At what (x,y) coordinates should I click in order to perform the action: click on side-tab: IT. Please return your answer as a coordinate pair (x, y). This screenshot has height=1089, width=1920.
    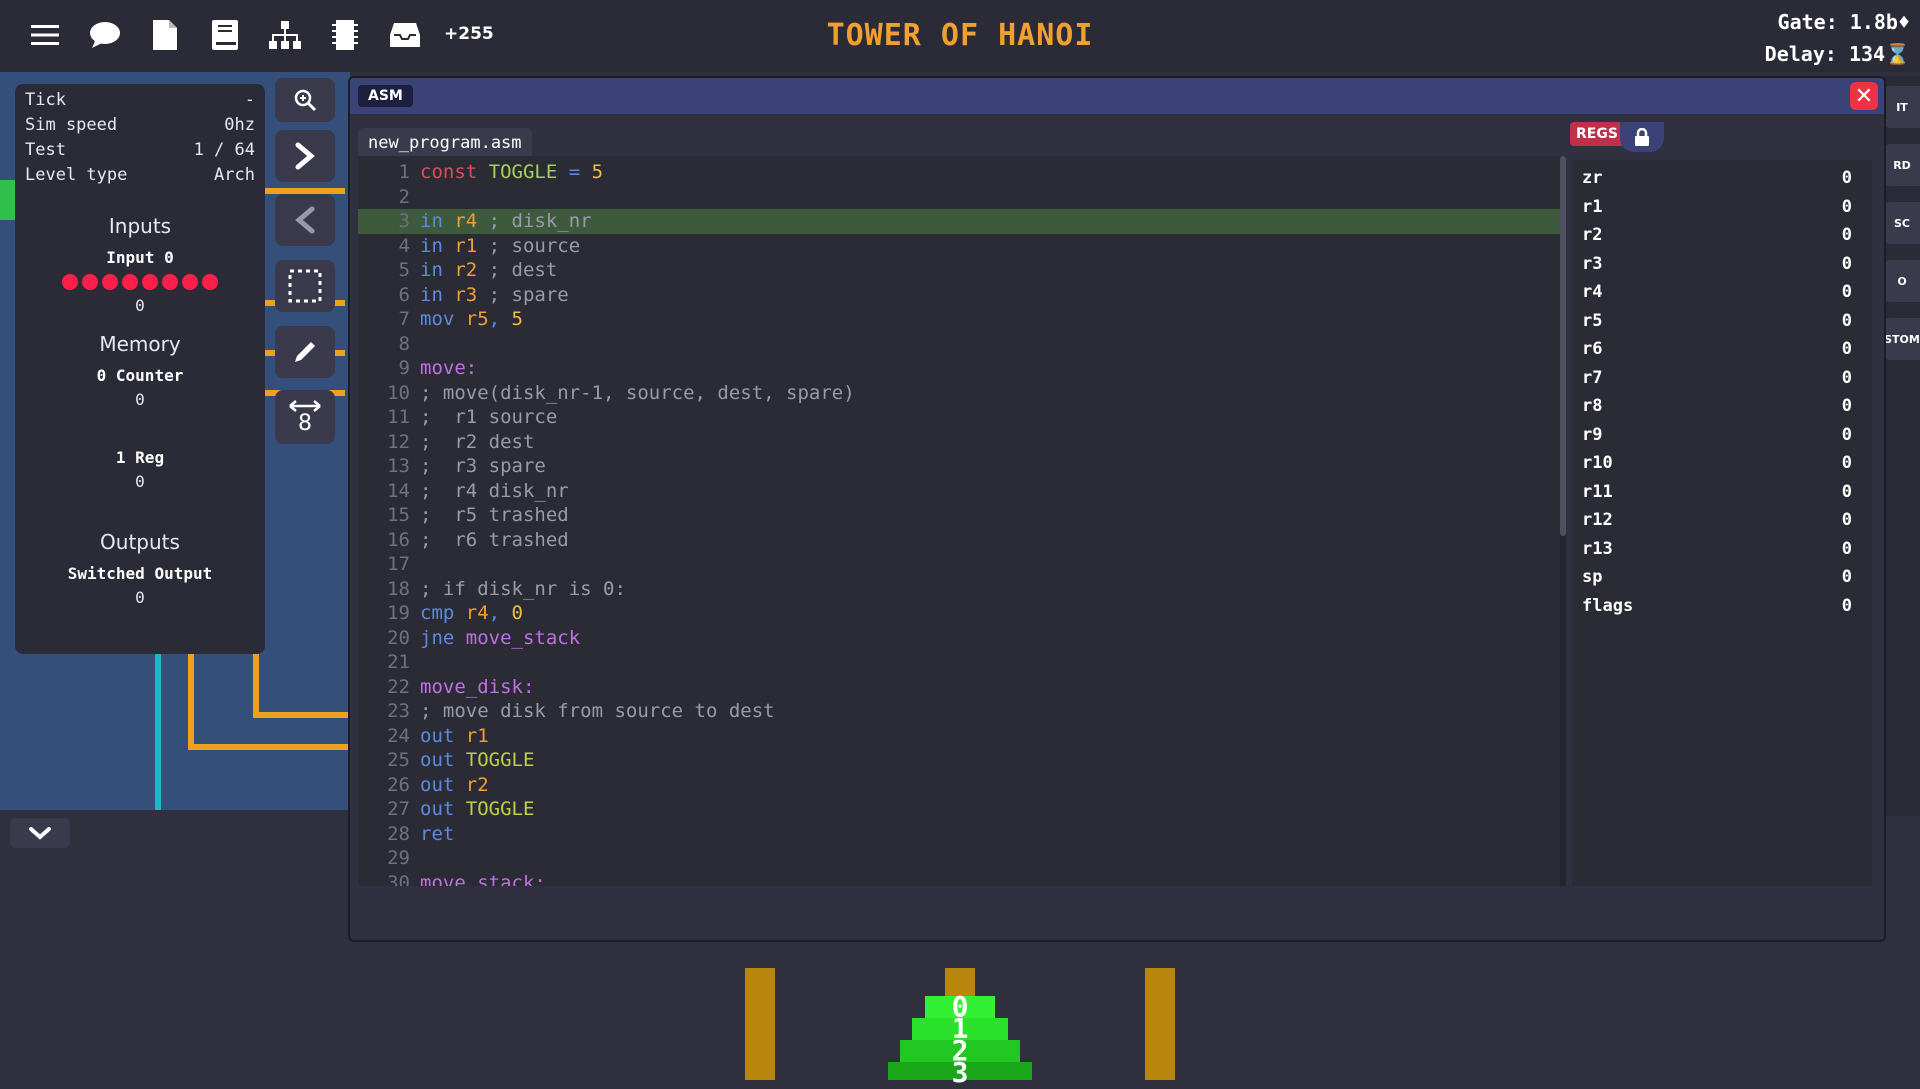
    Looking at the image, I should click on (1902, 107).